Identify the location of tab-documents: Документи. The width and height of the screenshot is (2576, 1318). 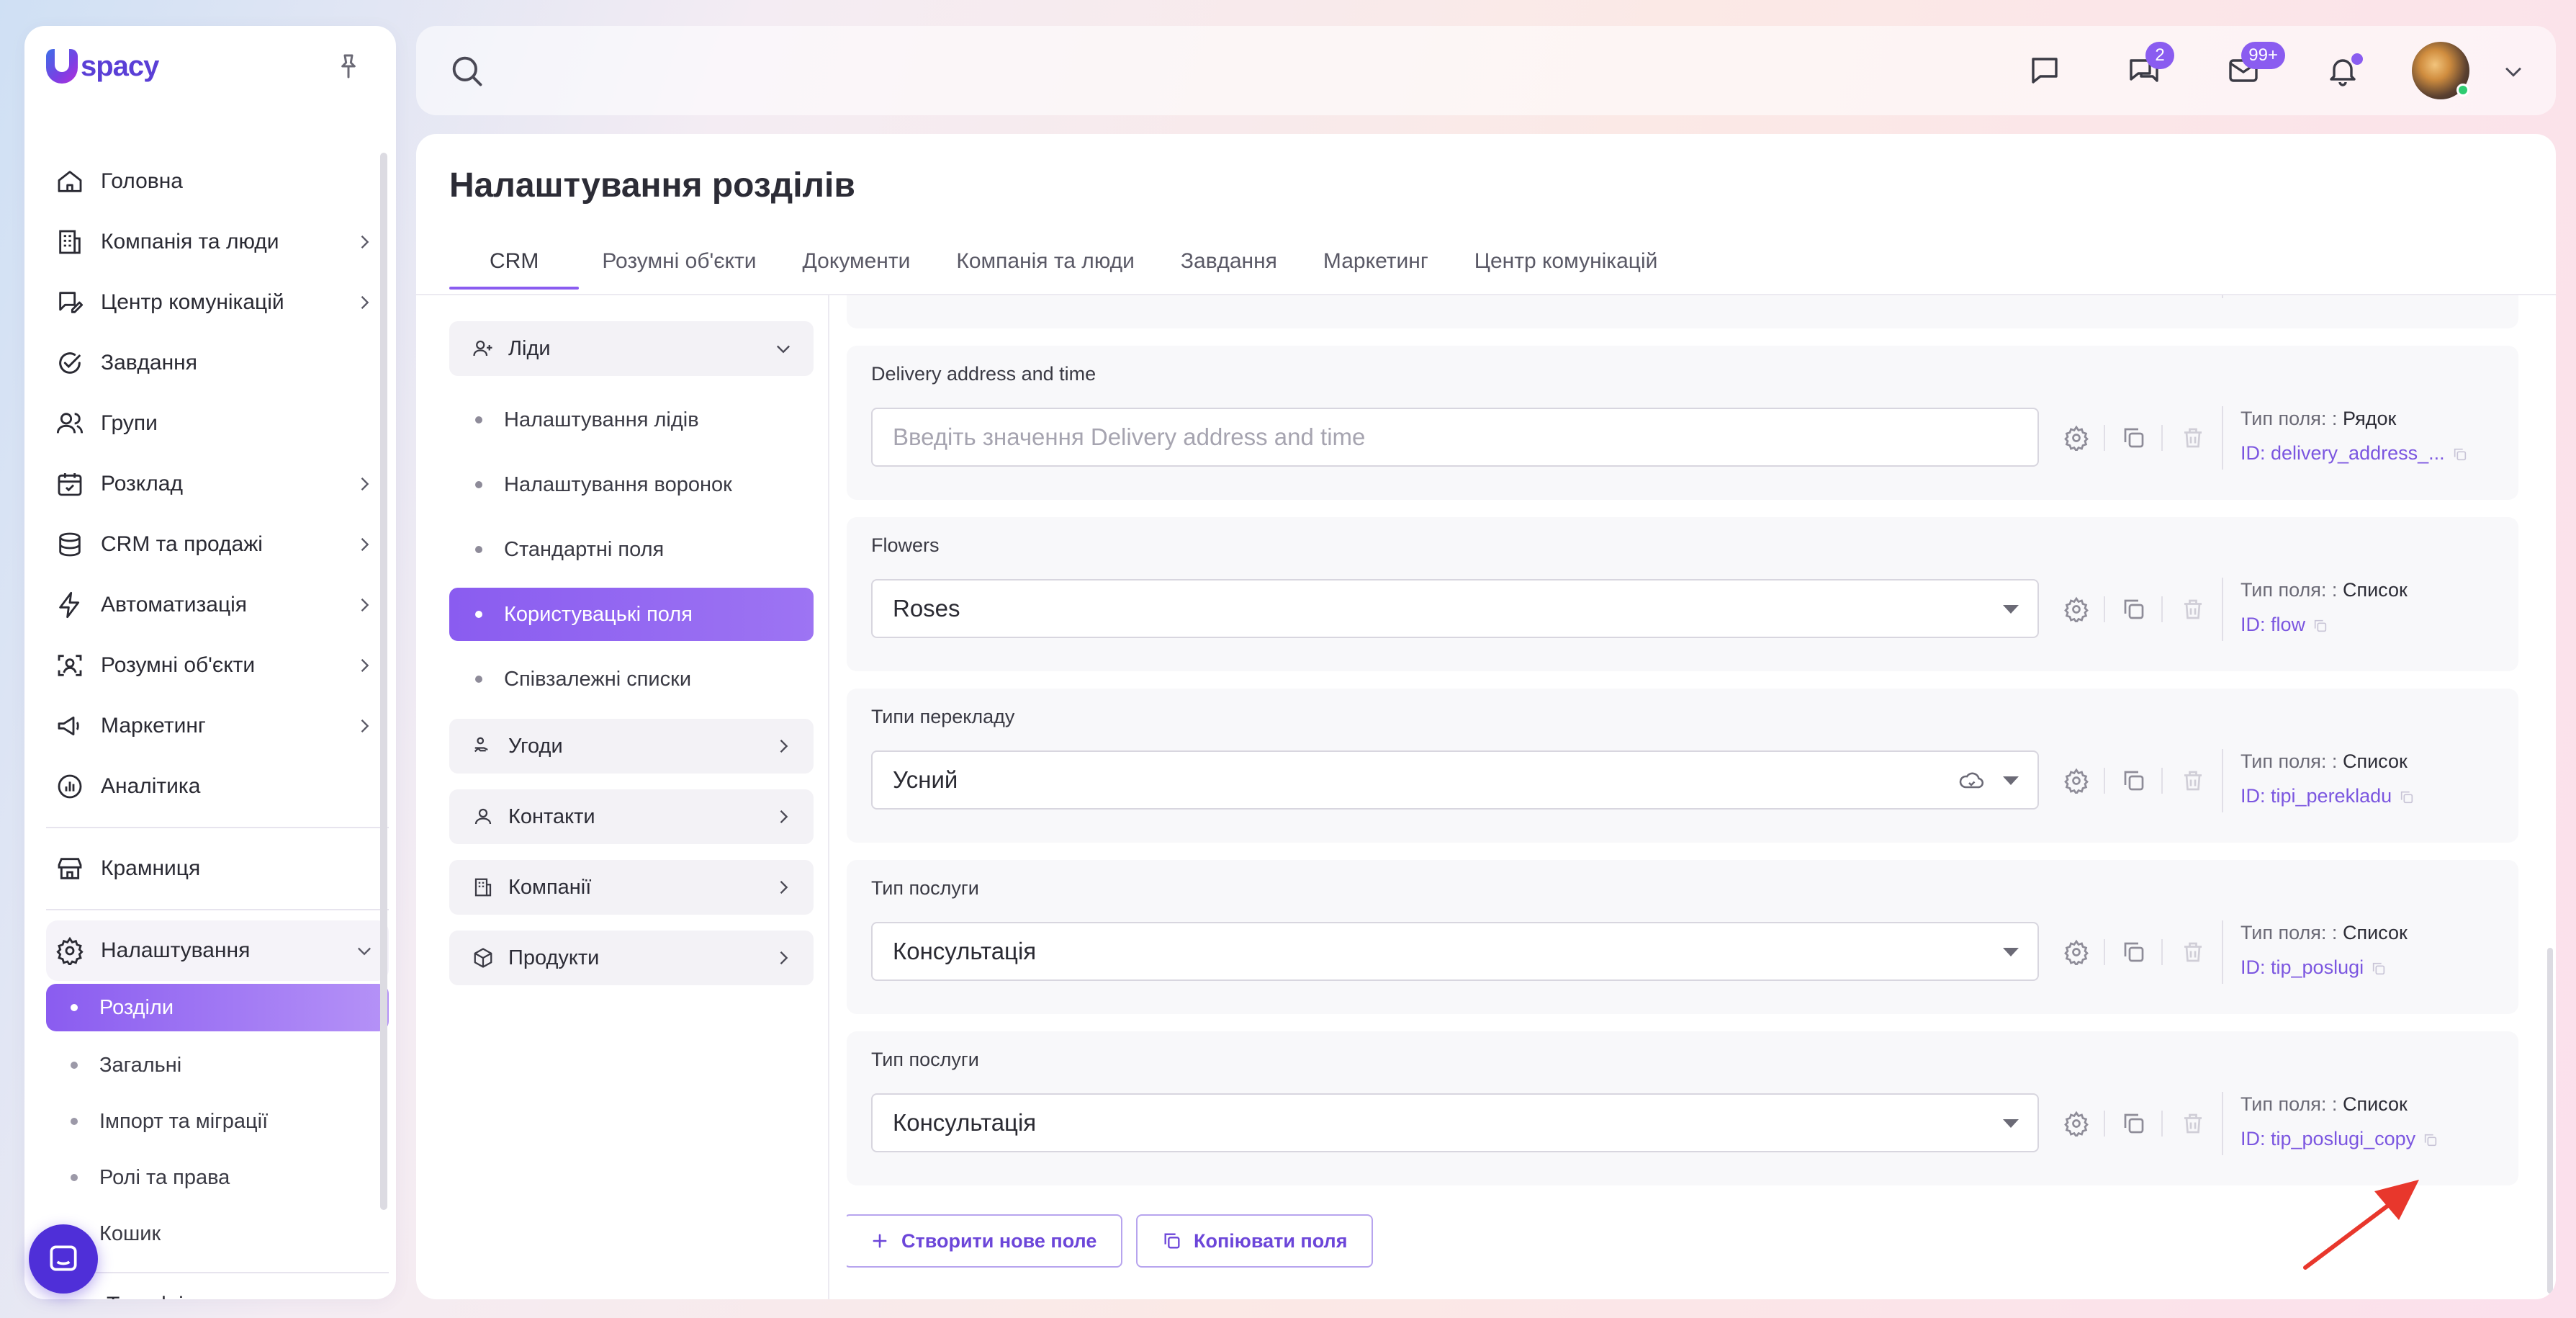
(857, 269).